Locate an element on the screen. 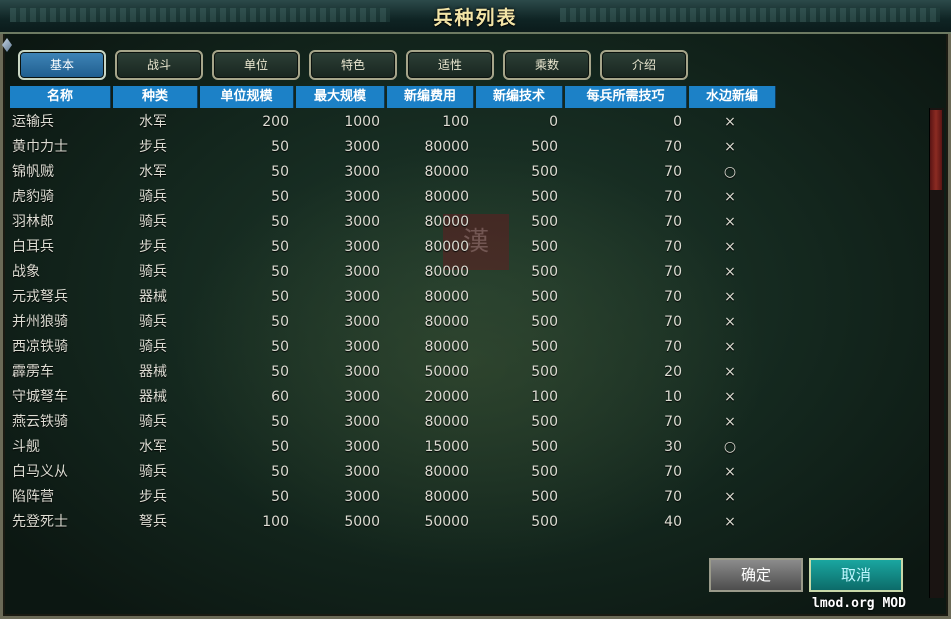 The image size is (951, 619). confirm-button: 确定 is located at coordinates (756, 575).